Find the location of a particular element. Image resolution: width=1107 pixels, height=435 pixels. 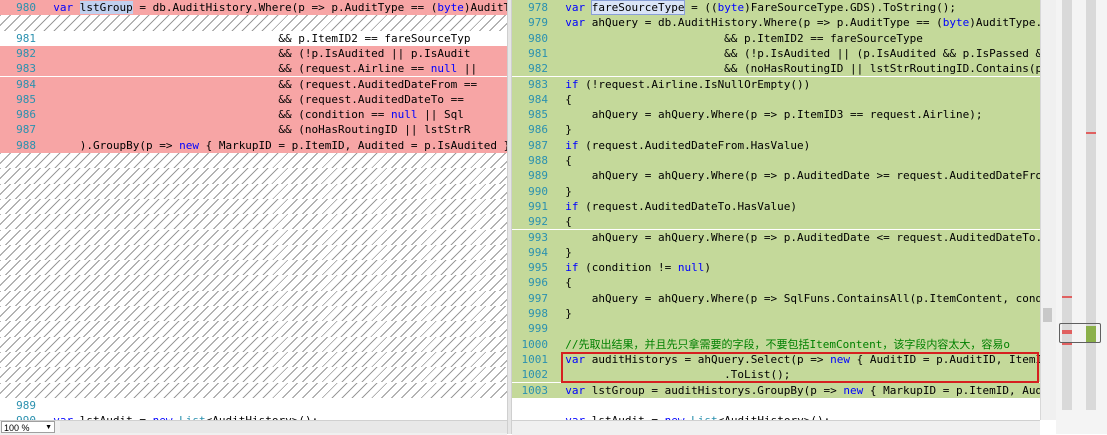

code-line: .ToList(); is located at coordinates (776, 375).